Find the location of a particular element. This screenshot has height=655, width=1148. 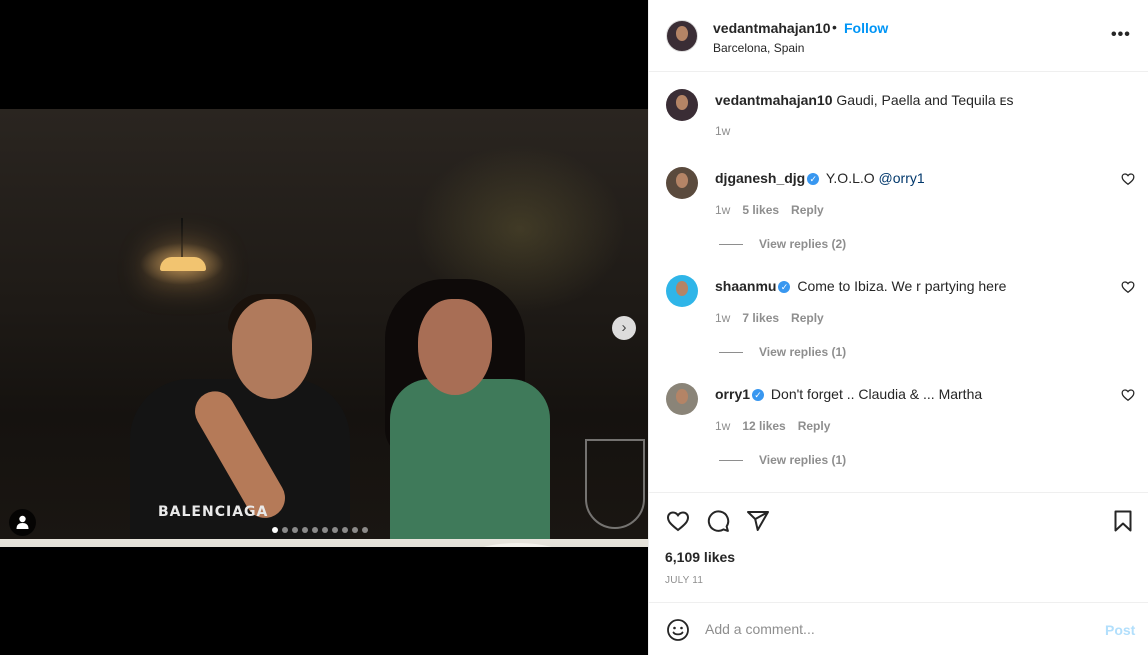

tagged-users-button is located at coordinates (22, 522).